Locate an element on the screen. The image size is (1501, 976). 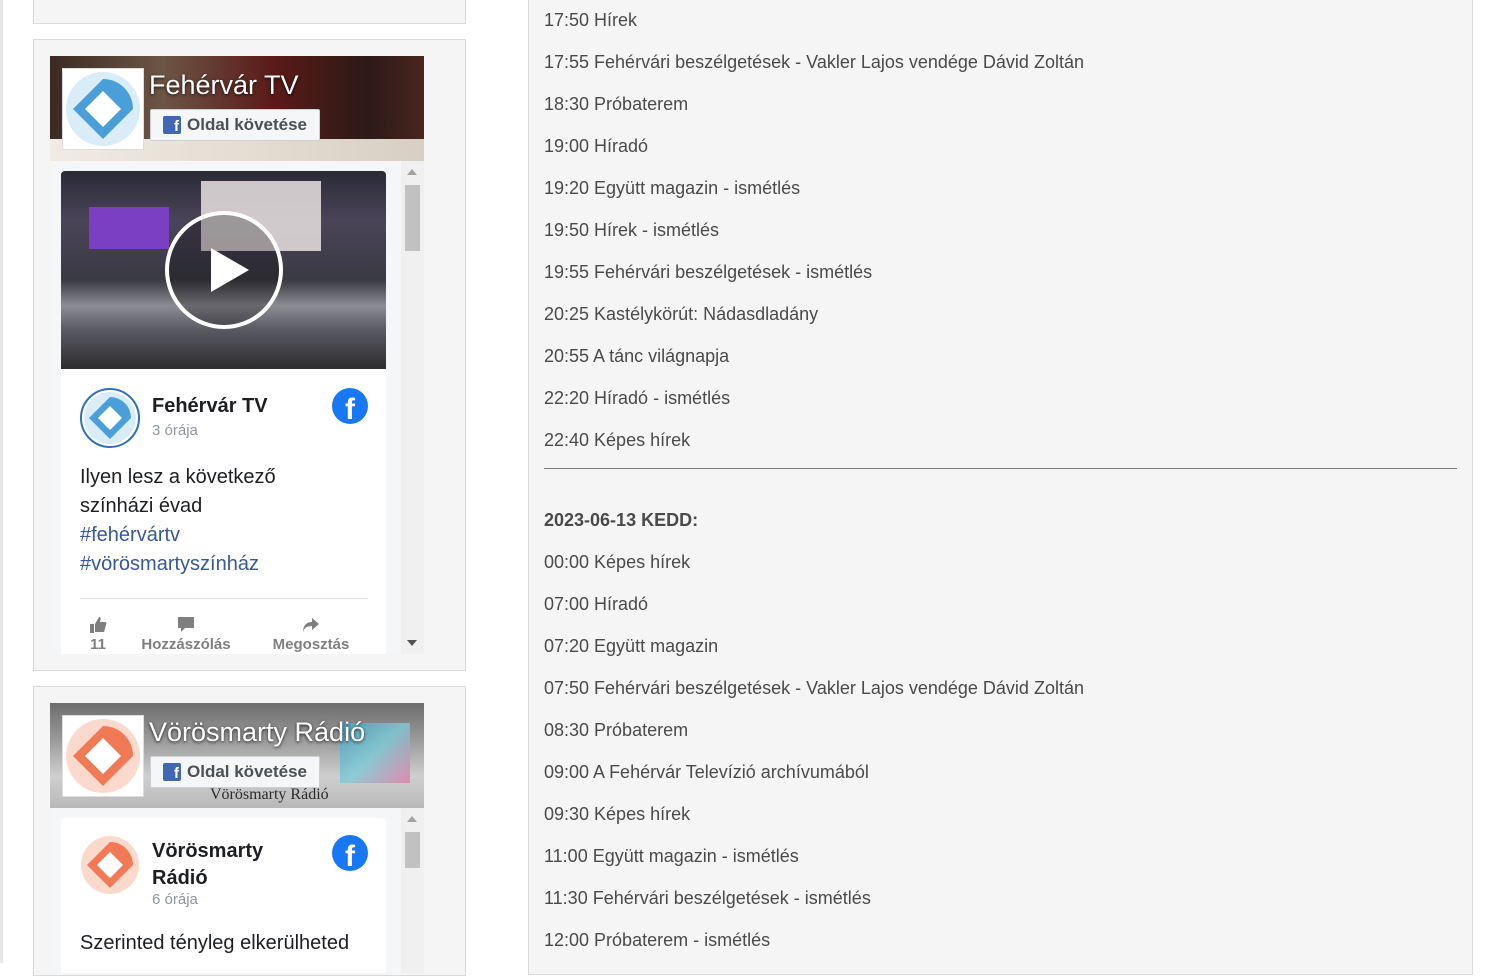
schedule-item: 19:20 Együtt magazin - ismétlés is located at coordinates (672, 188).